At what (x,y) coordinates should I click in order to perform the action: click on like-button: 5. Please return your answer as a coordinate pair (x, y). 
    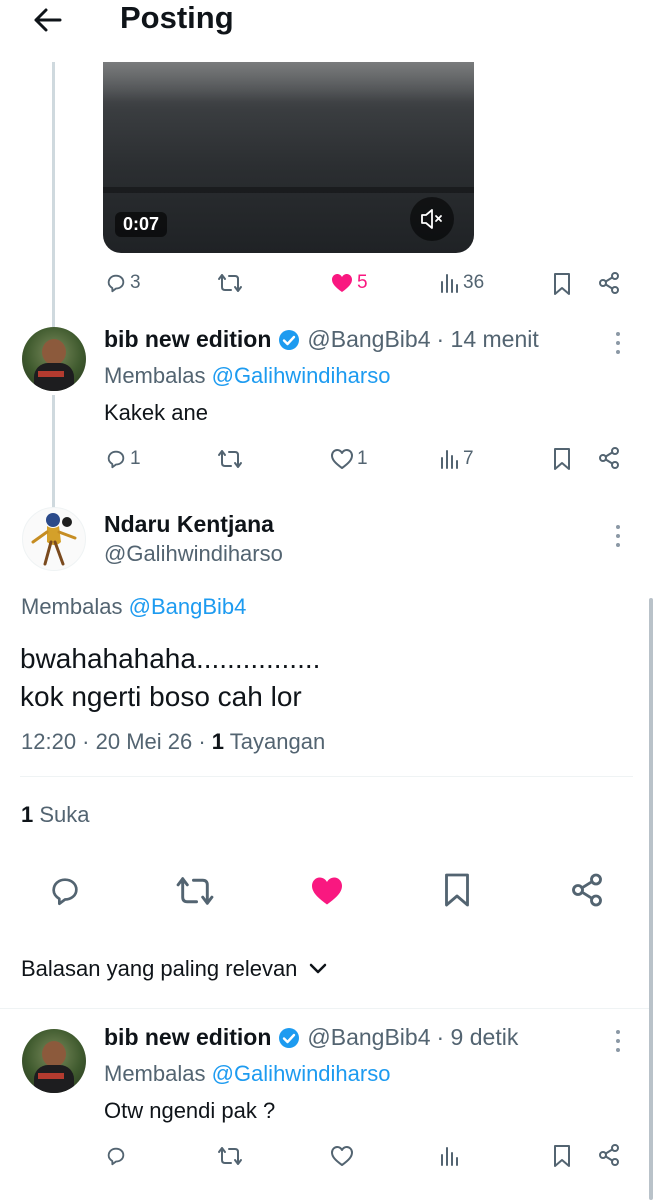
    Looking at the image, I should click on (349, 283).